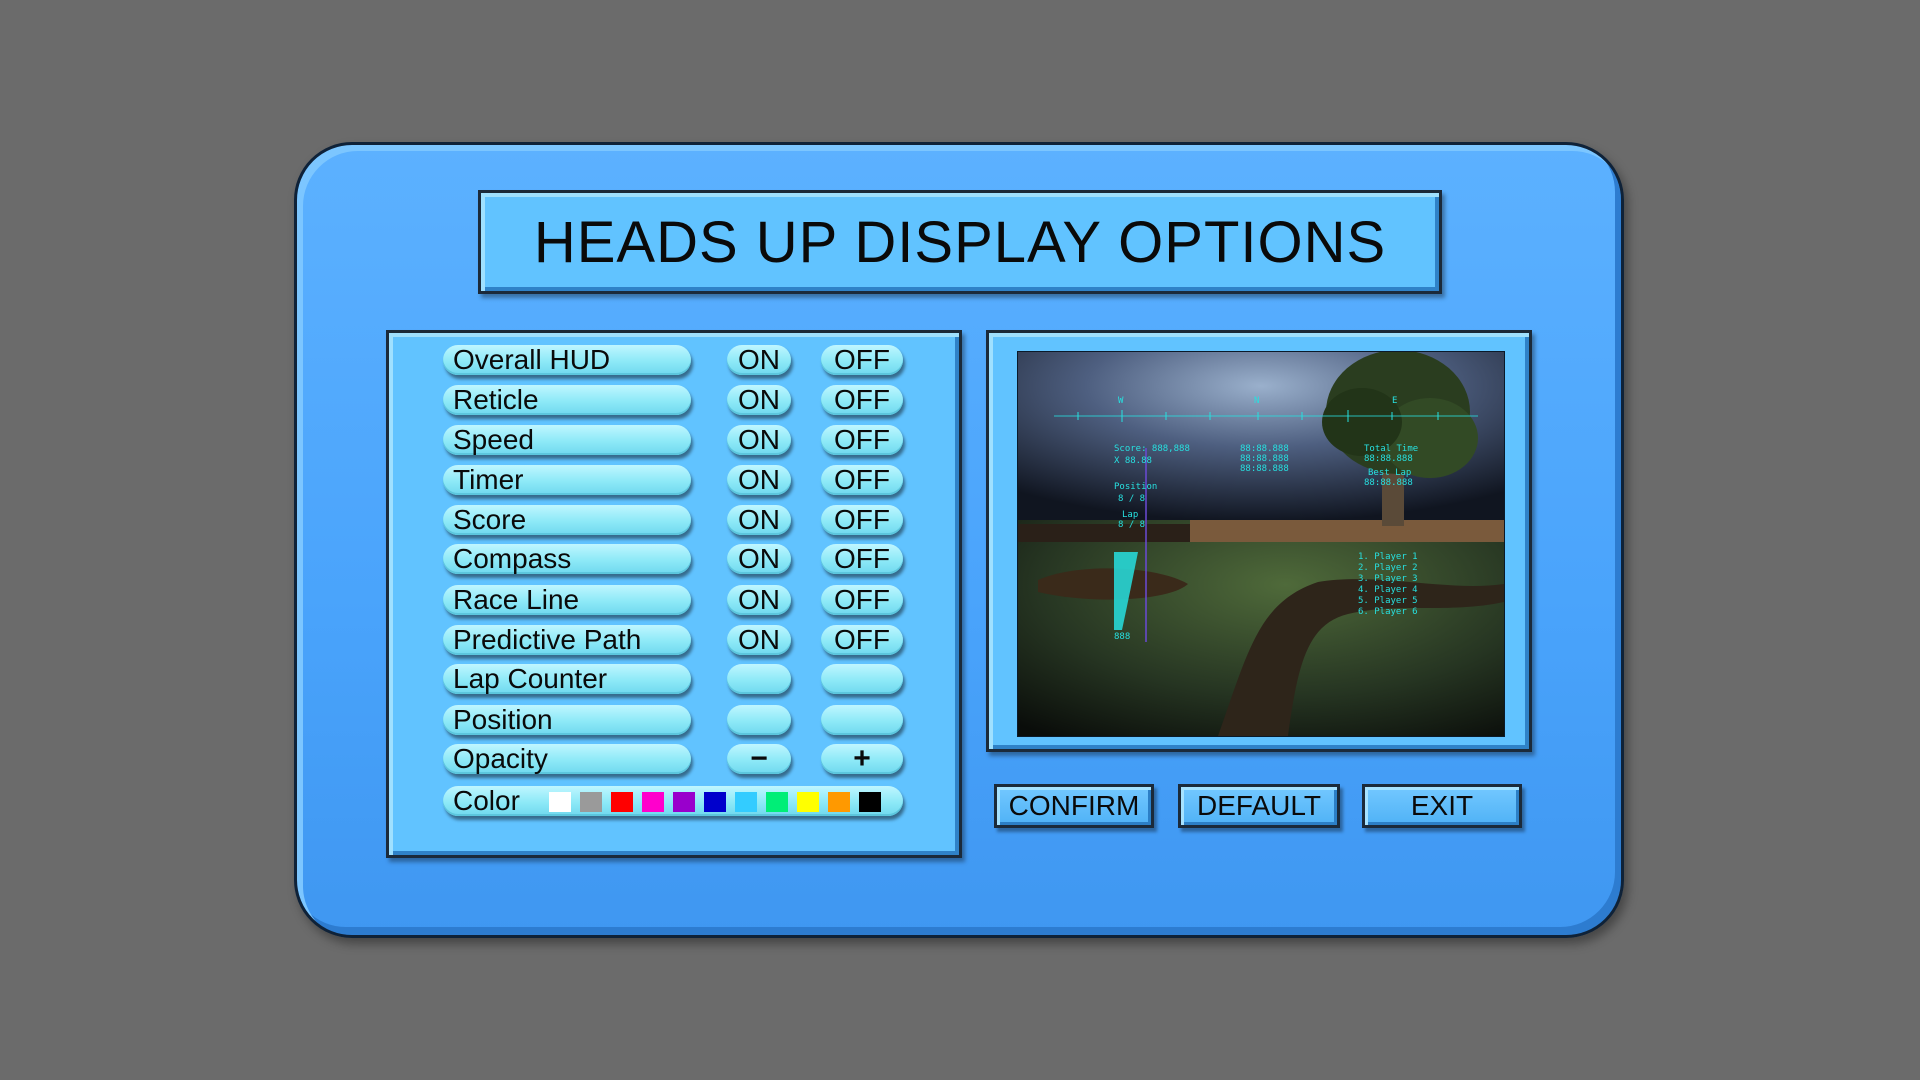  Describe the element at coordinates (759, 720) in the screenshot. I see `position-on-button` at that location.